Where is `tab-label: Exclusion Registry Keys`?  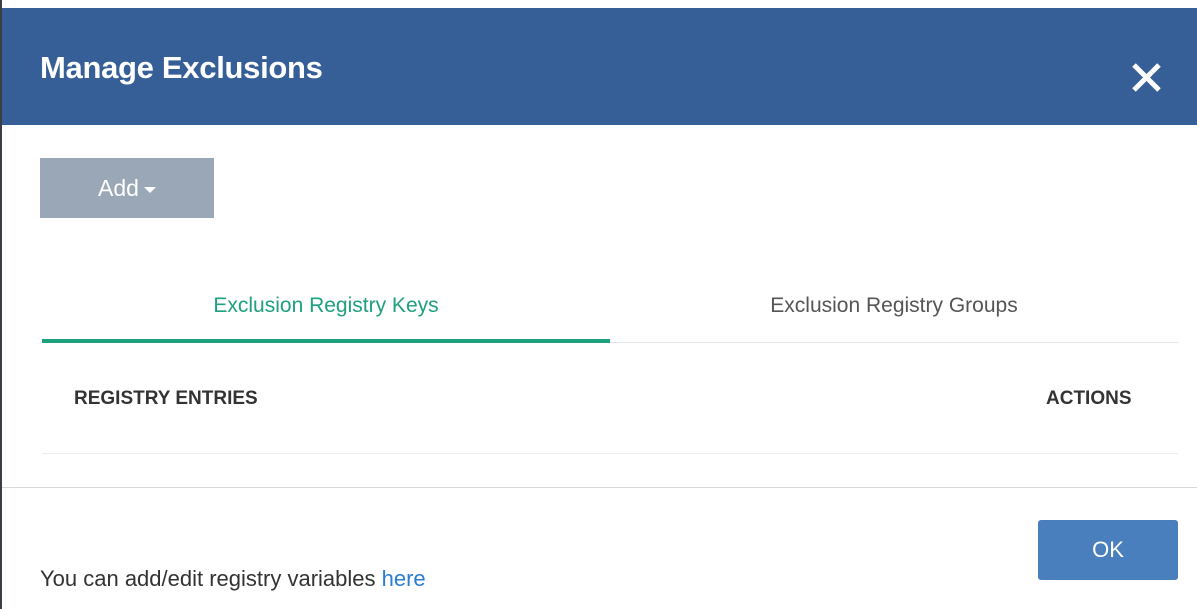 tab-label: Exclusion Registry Keys is located at coordinates (326, 305).